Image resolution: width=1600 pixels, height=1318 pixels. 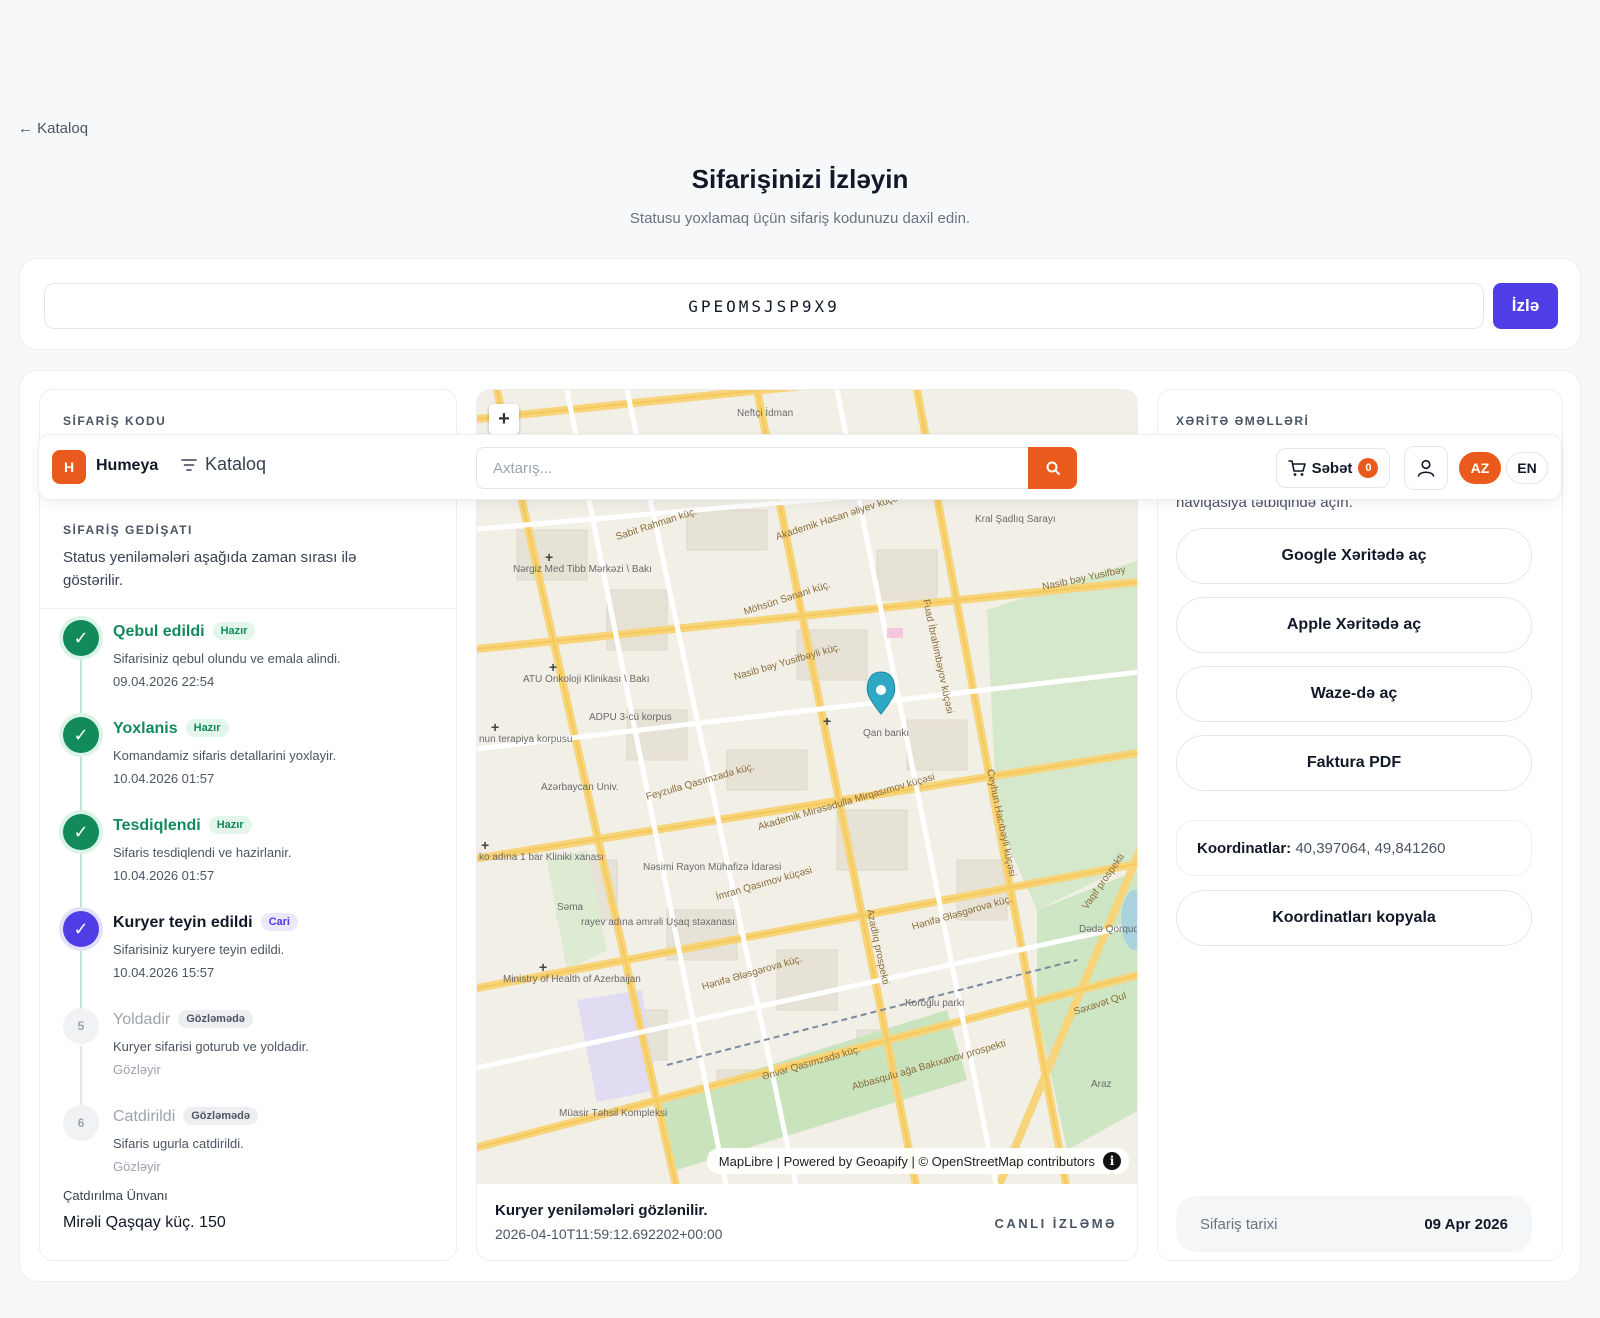 I want to click on map-label: Nəsimi Rayon Mühafizə İdarəsi, so click(x=712, y=866).